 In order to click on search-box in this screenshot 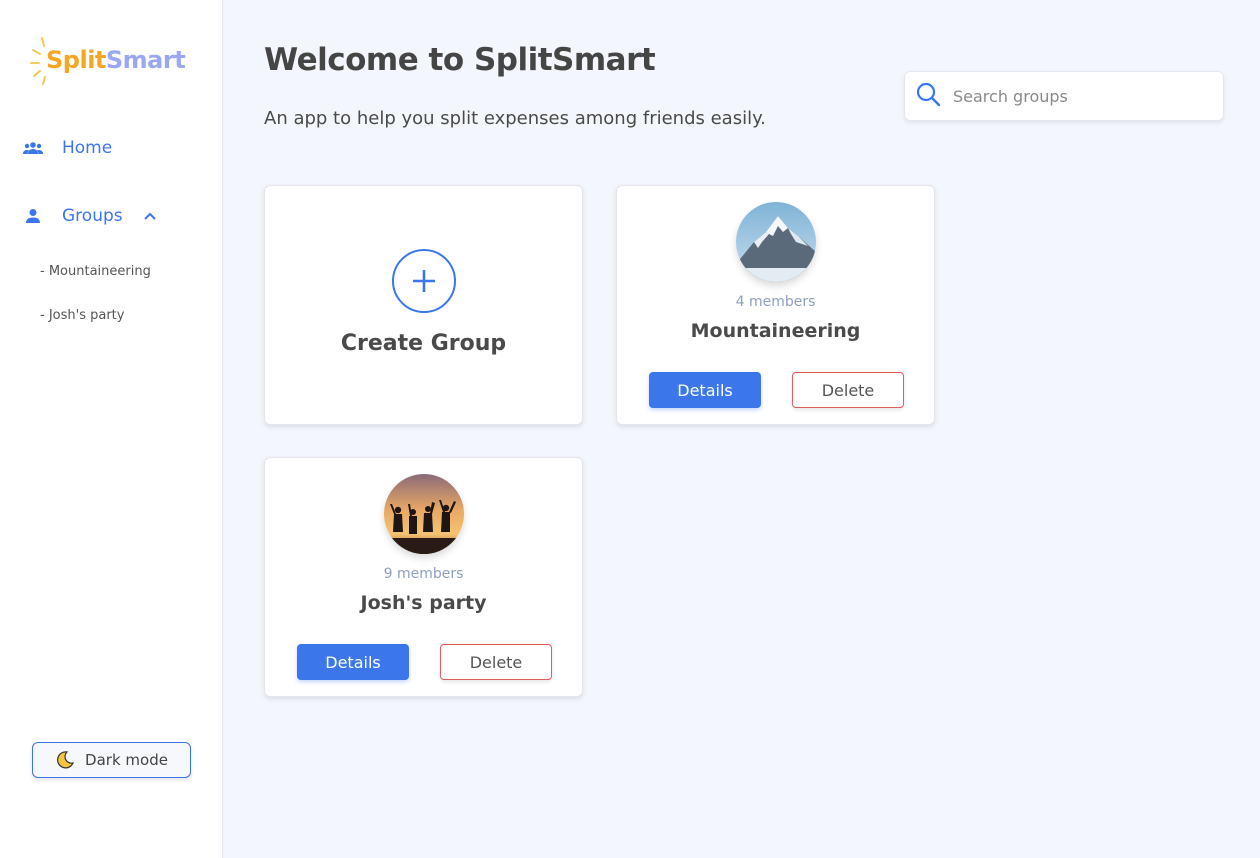, I will do `click(1064, 96)`.